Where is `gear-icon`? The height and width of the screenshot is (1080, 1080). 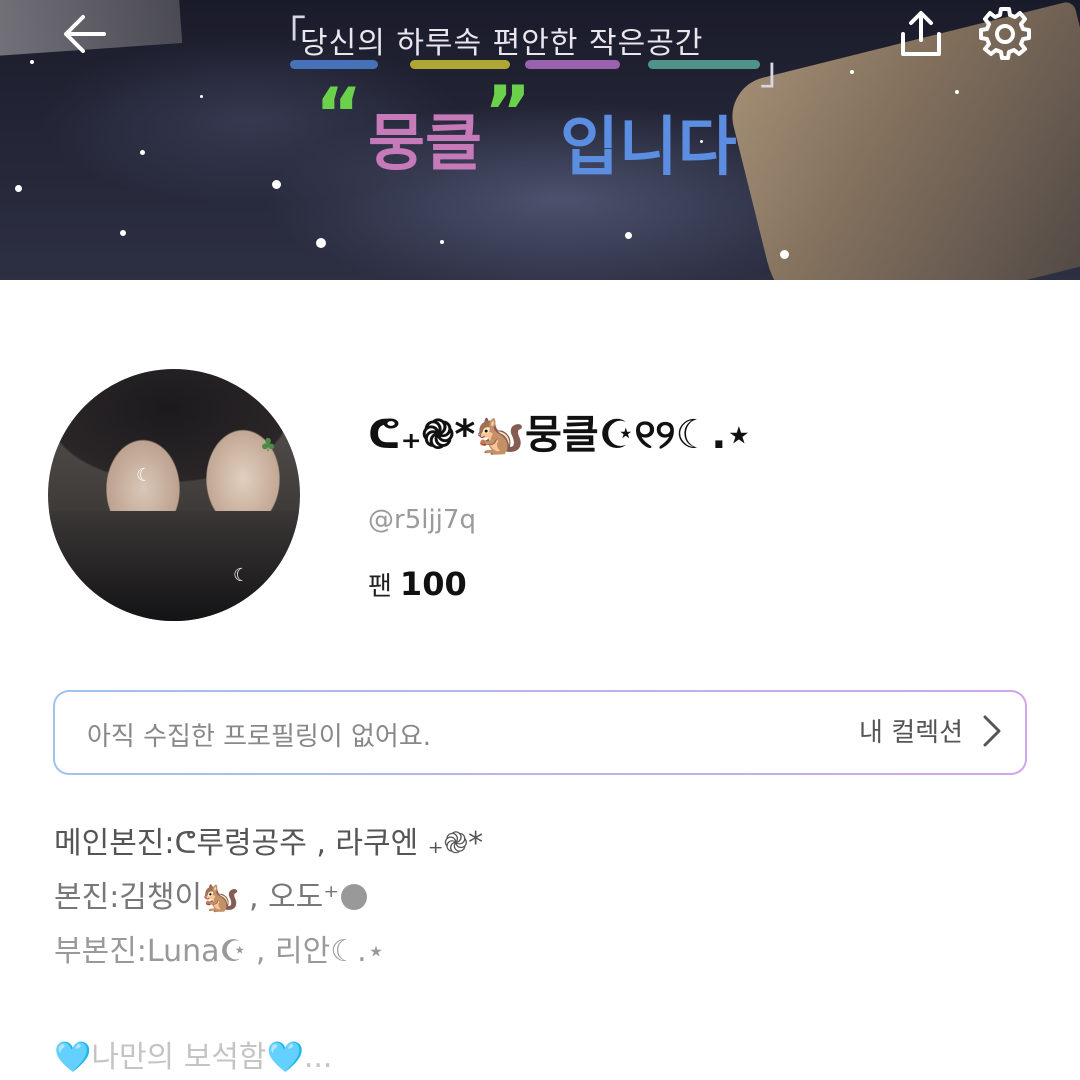 gear-icon is located at coordinates (1005, 33).